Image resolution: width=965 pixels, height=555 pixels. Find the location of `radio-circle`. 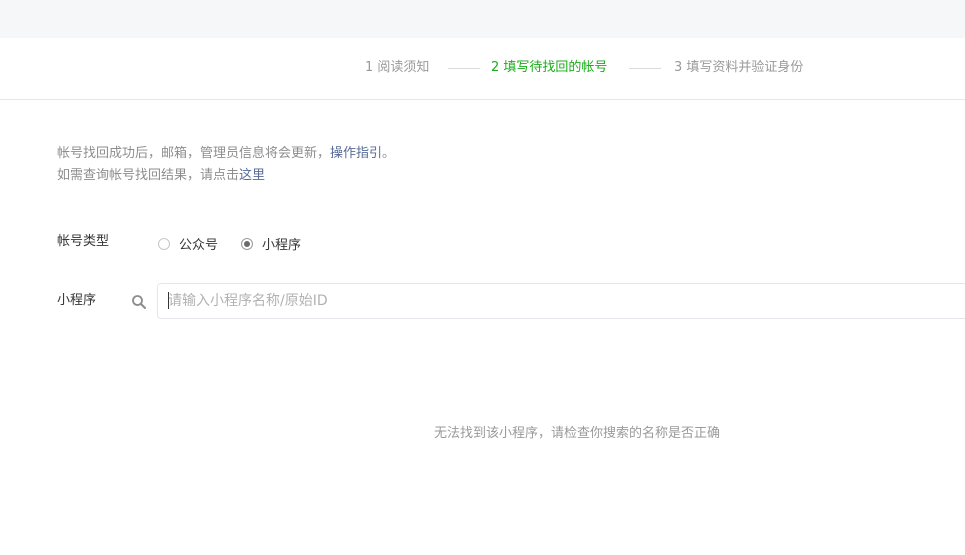

radio-circle is located at coordinates (164, 243).